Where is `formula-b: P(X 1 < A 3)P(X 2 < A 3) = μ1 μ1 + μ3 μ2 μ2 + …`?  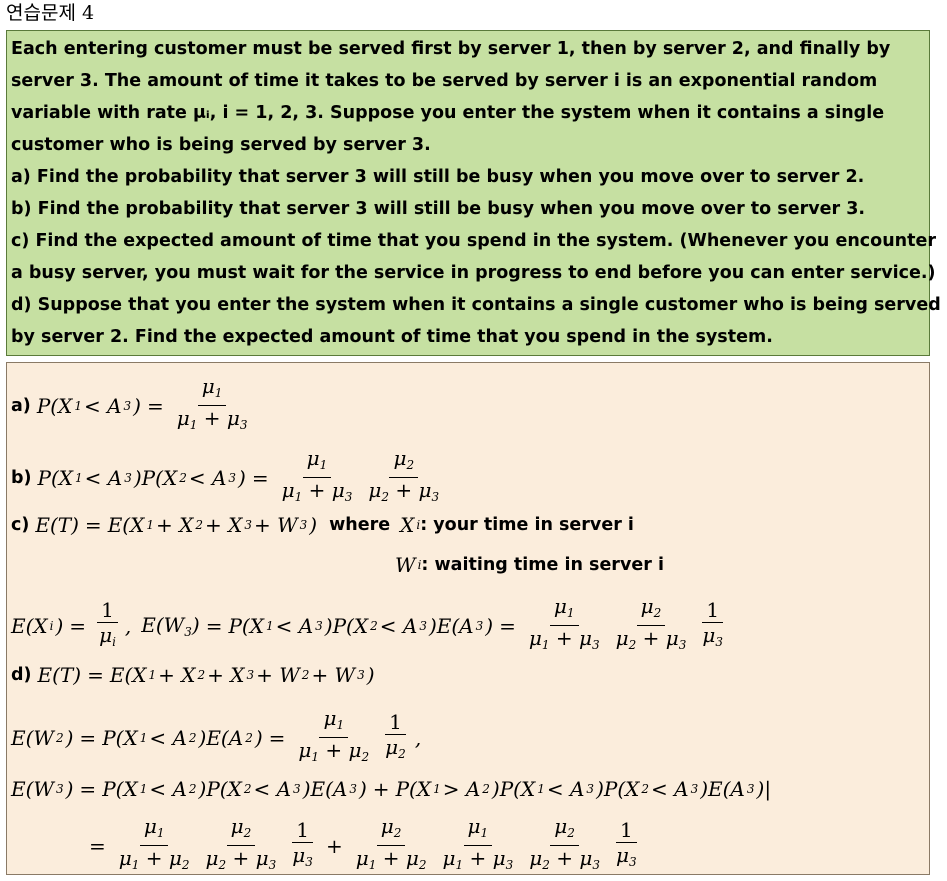
formula-b: P(X 1 < A 3)P(X 2 < A 3) = μ1 μ1 + μ3 μ2 μ2 + … is located at coordinates (238, 475).